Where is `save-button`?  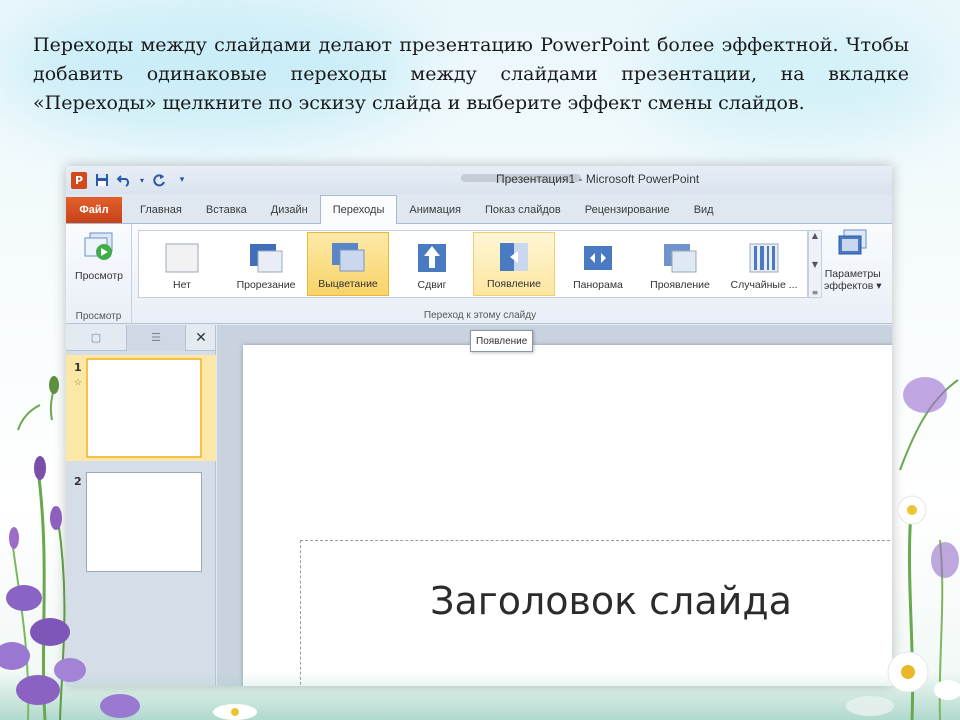 save-button is located at coordinates (102, 180).